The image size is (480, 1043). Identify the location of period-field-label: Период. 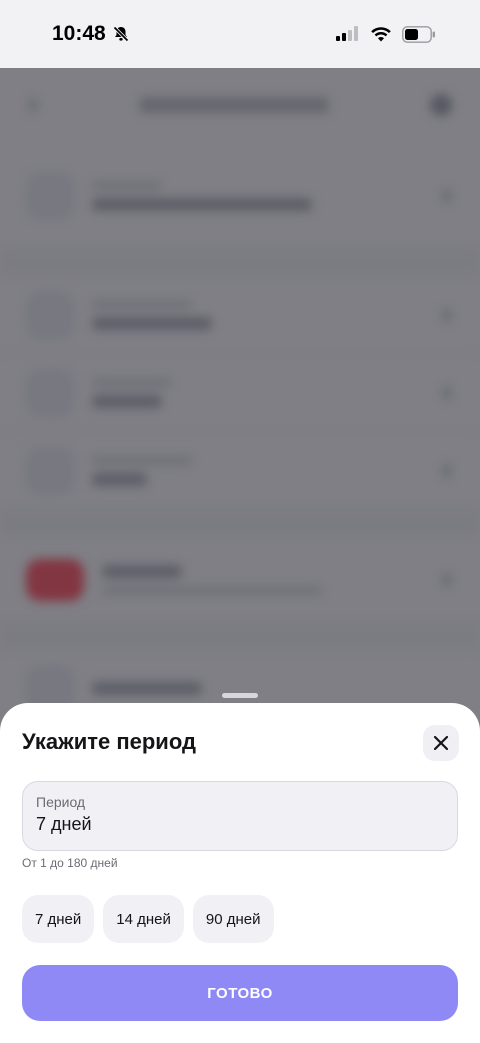
(61, 802).